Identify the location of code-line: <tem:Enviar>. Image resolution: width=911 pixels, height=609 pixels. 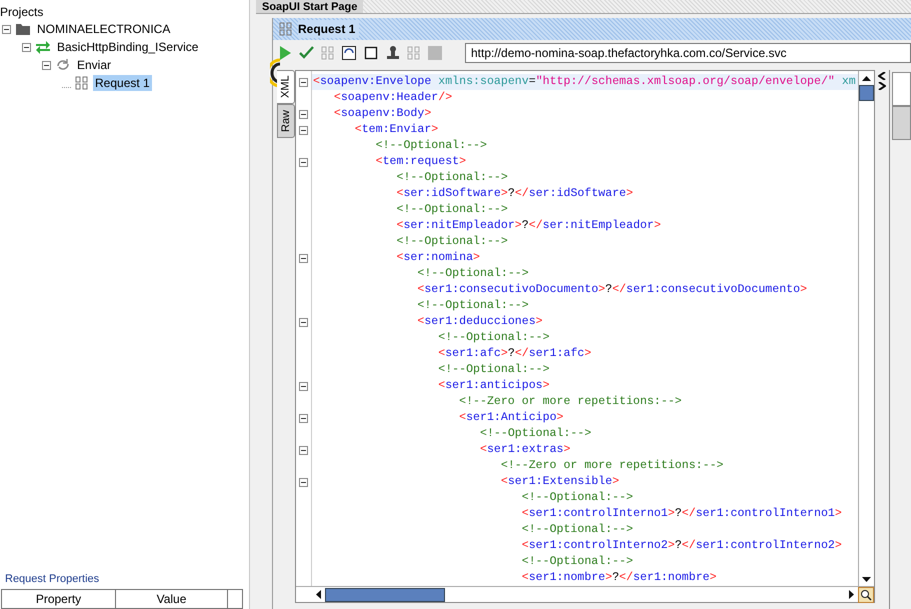
(397, 130).